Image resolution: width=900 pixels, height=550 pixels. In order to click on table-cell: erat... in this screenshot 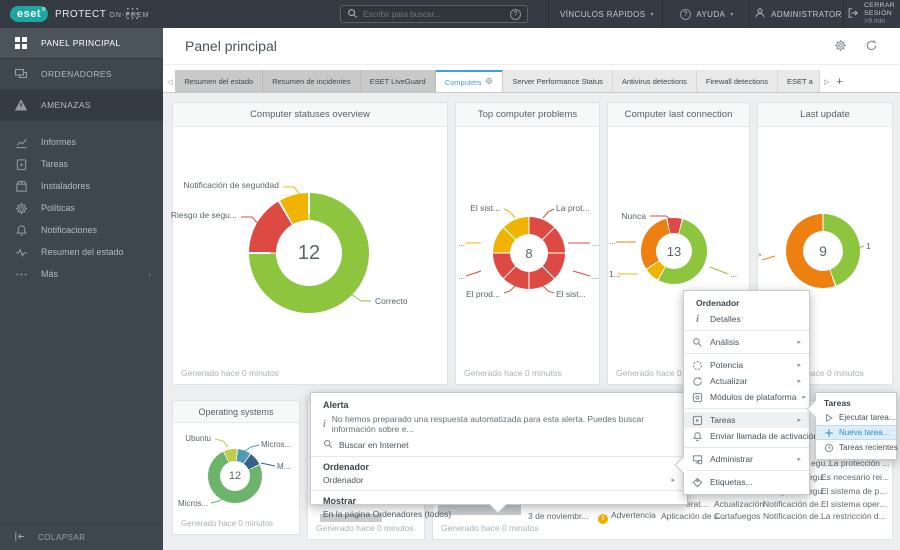, I will do `click(697, 504)`.